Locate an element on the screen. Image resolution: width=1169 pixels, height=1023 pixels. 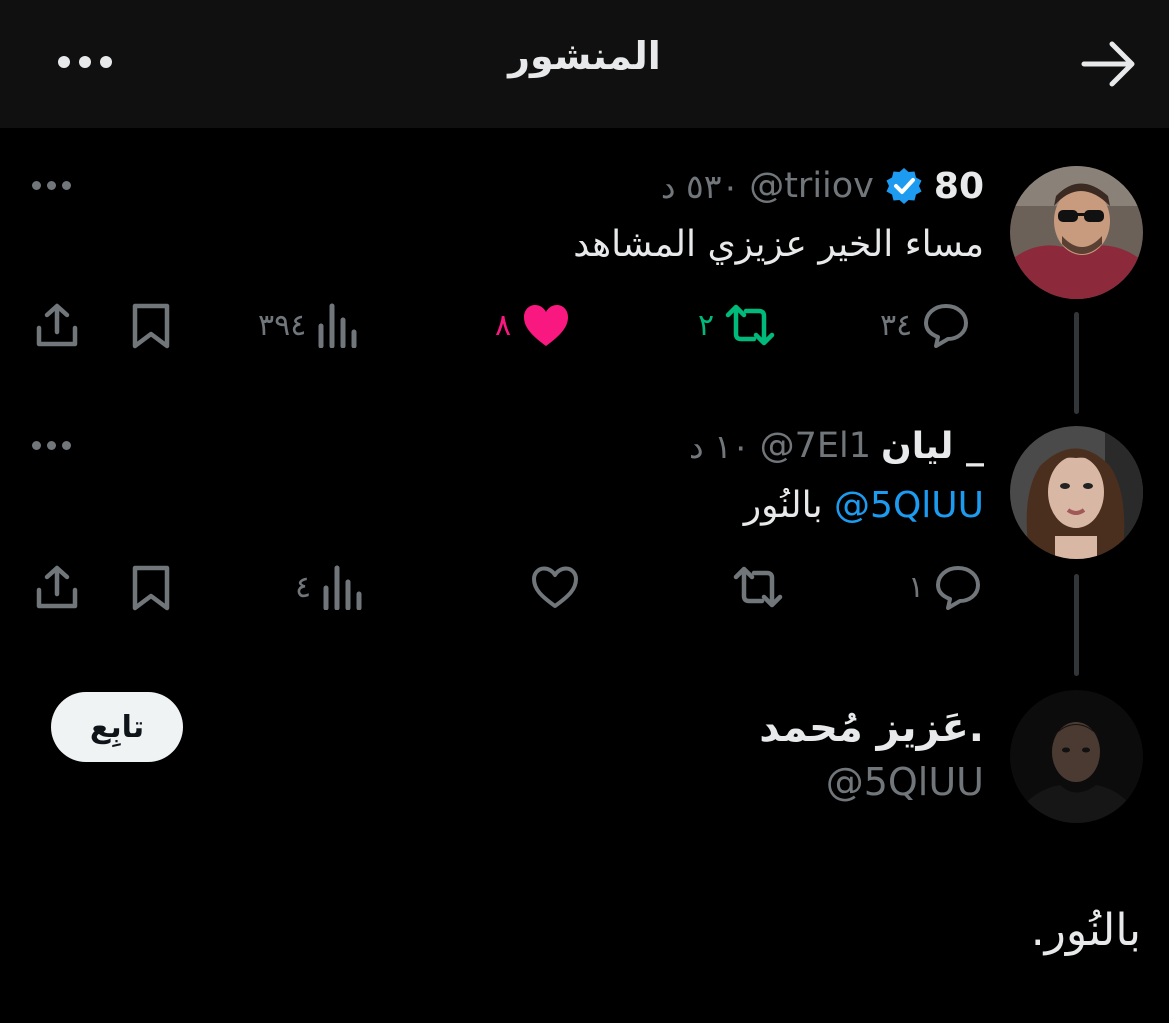
post-text: بالنُور. is located at coordinates (1085, 930).